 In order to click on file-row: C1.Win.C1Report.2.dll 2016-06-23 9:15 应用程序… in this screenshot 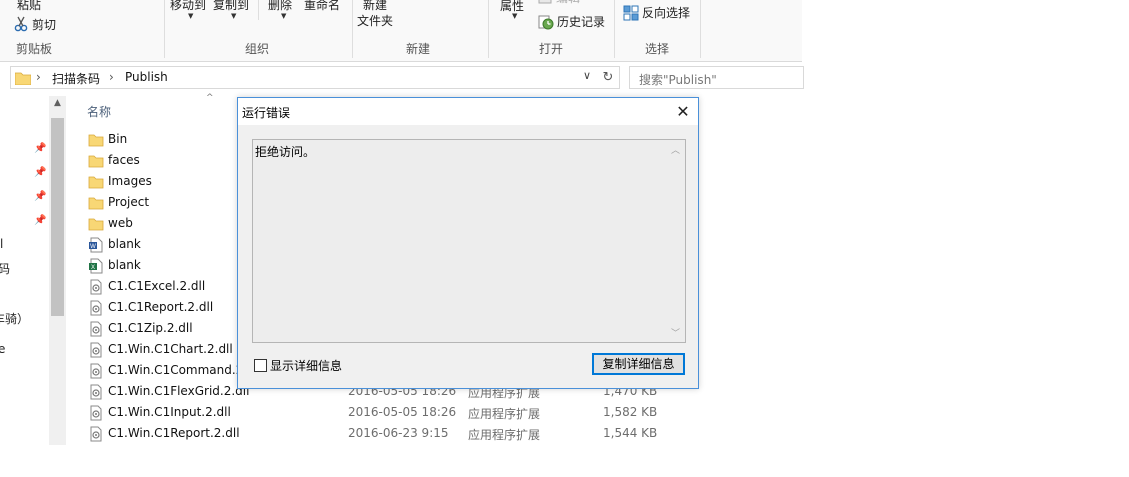, I will do `click(388, 434)`.